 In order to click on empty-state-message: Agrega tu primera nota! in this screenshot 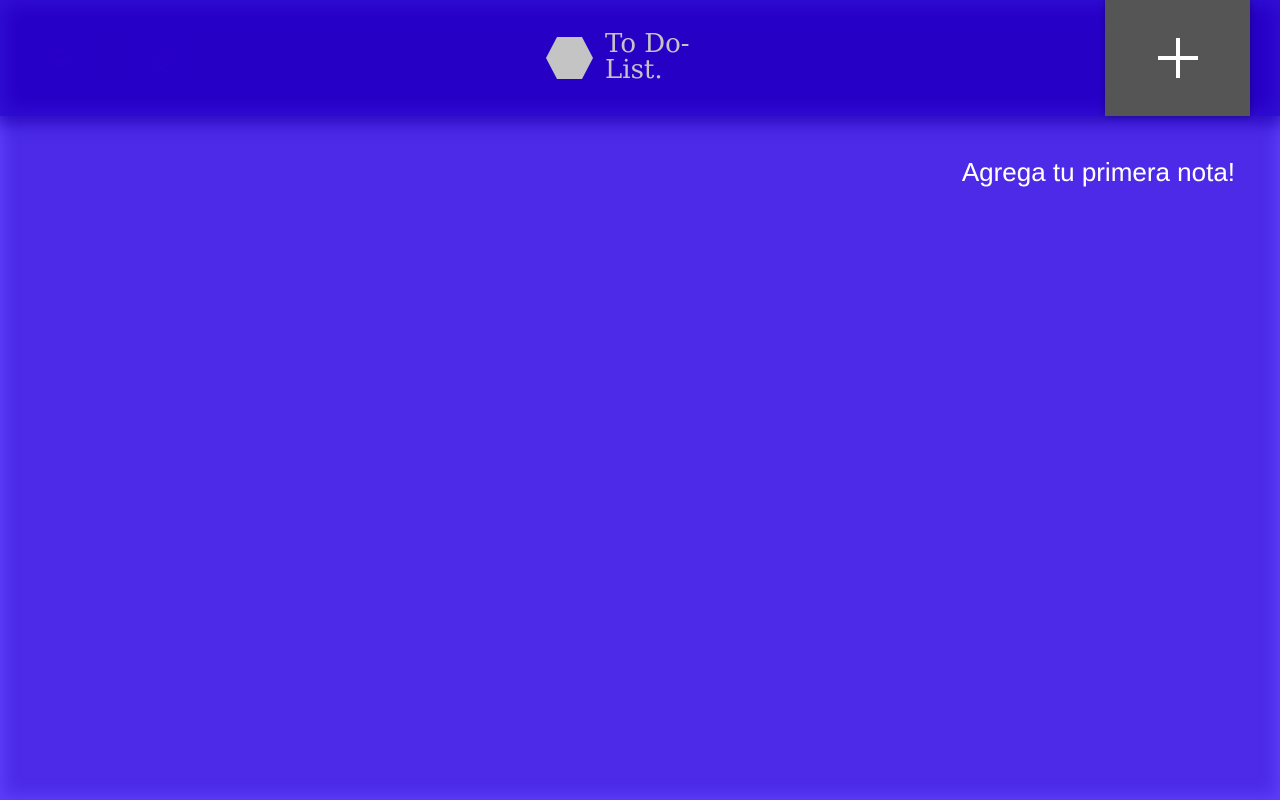, I will do `click(1098, 172)`.